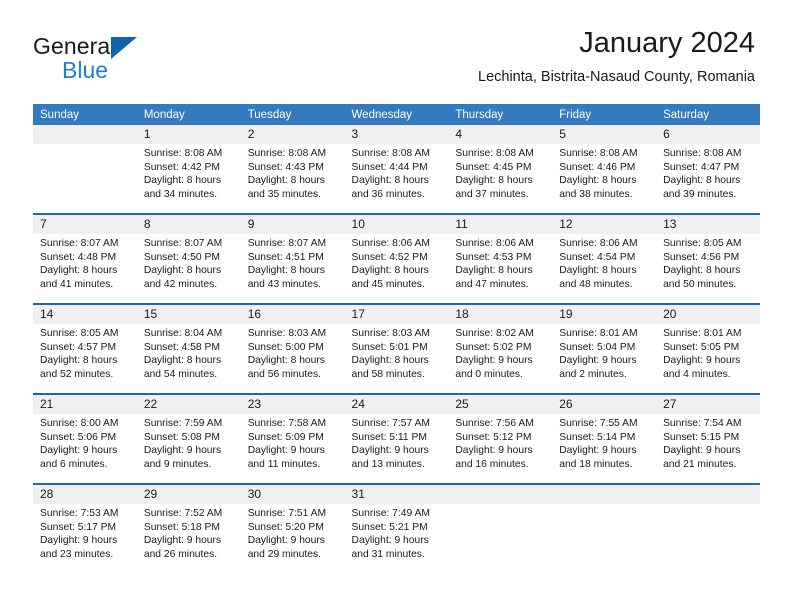  What do you see at coordinates (85, 494) in the screenshot?
I see `day-number: 28` at bounding box center [85, 494].